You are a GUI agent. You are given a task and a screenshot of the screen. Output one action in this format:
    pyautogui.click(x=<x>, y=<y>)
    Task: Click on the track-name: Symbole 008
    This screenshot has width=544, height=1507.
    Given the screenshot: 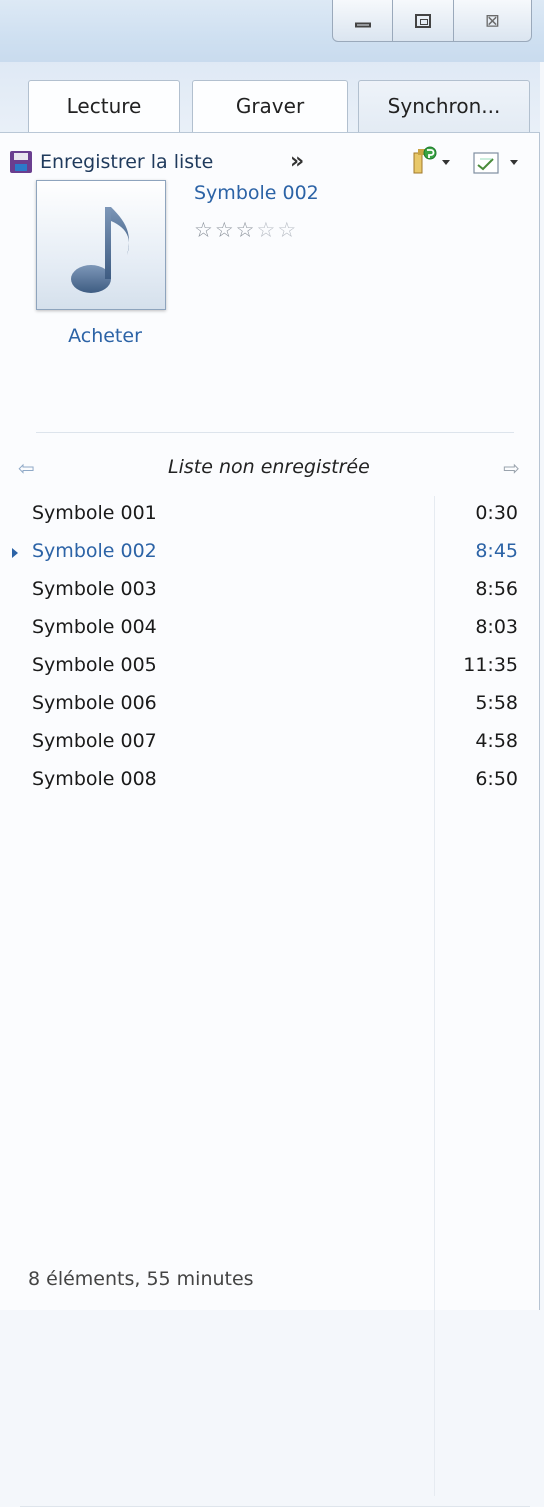 What is the action you would take?
    pyautogui.click(x=94, y=779)
    